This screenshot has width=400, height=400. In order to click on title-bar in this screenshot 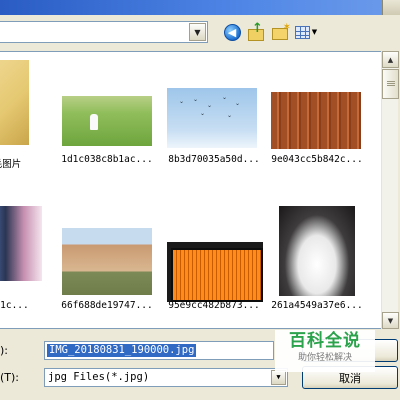, I will do `click(200, 7)`.